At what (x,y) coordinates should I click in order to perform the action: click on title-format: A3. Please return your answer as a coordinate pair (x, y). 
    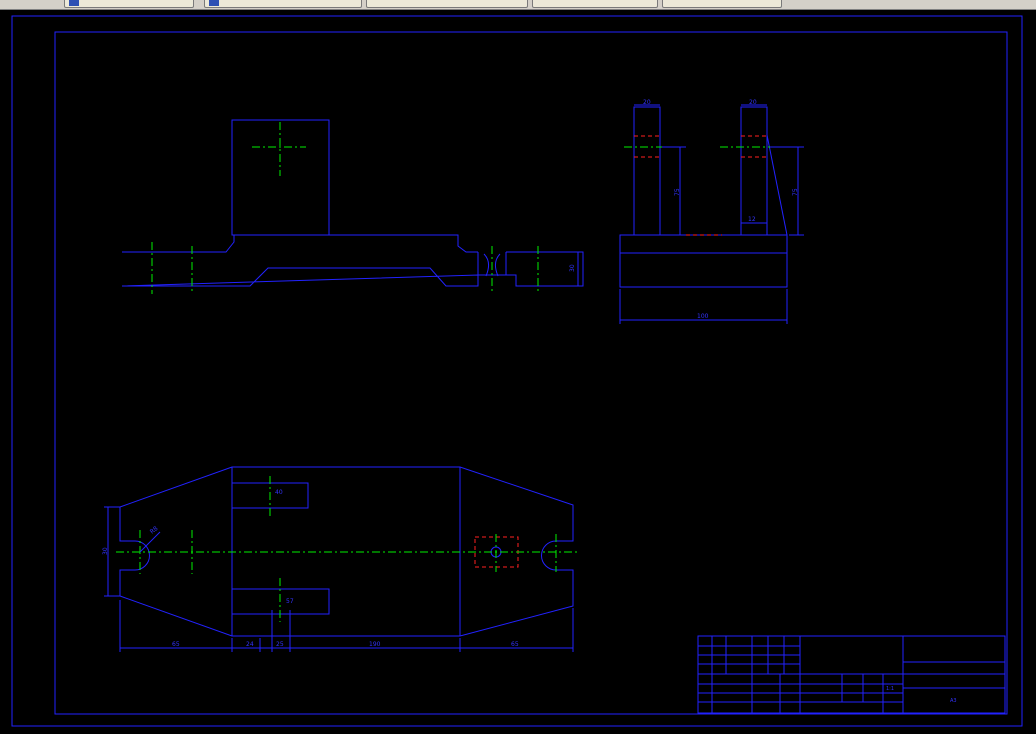
    Looking at the image, I should click on (953, 701).